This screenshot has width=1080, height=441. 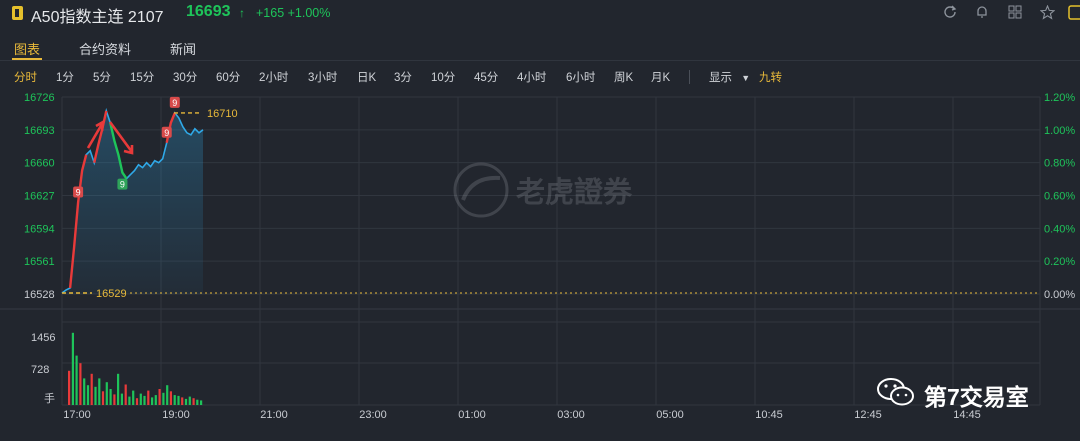 I want to click on period-10m: 10分, so click(x=443, y=77).